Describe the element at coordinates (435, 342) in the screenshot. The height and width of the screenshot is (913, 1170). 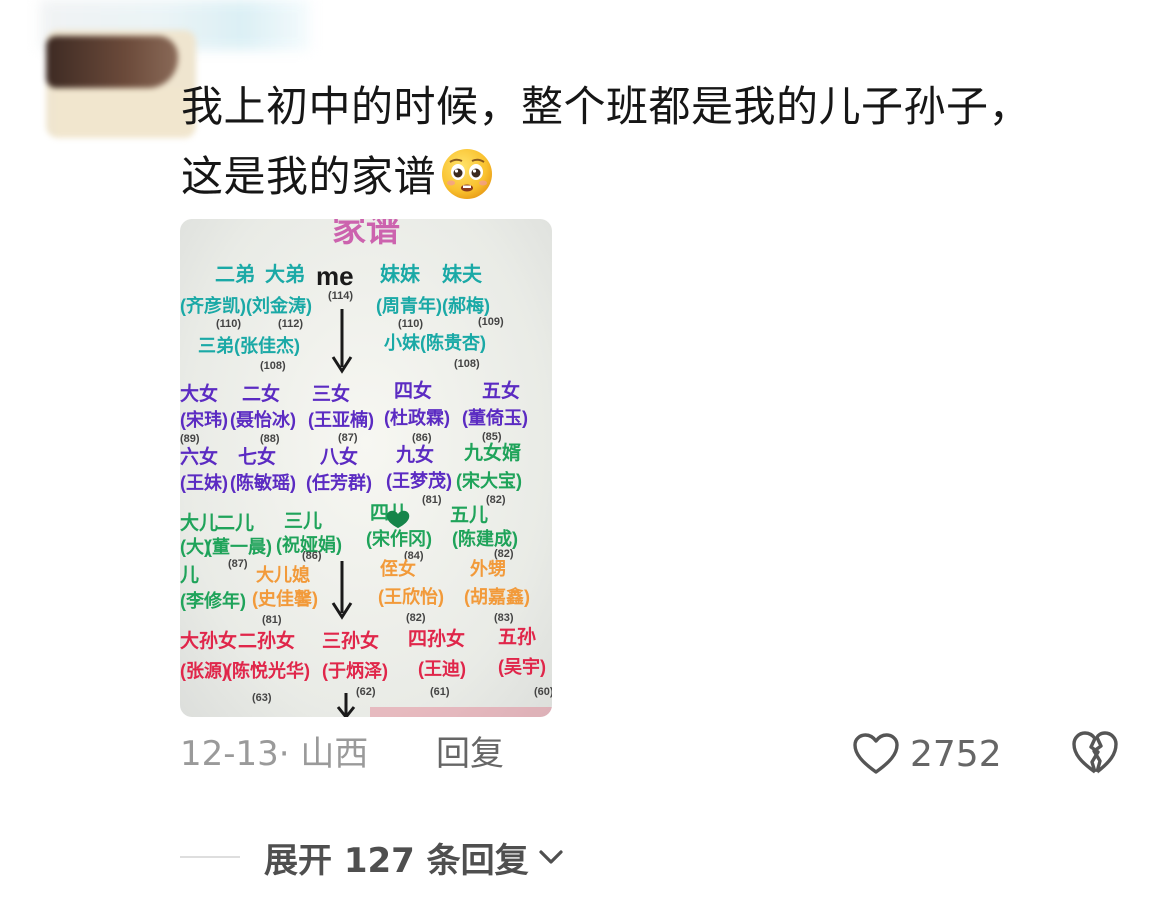
I see `tree-label: 小妹(陈贵杏)` at that location.